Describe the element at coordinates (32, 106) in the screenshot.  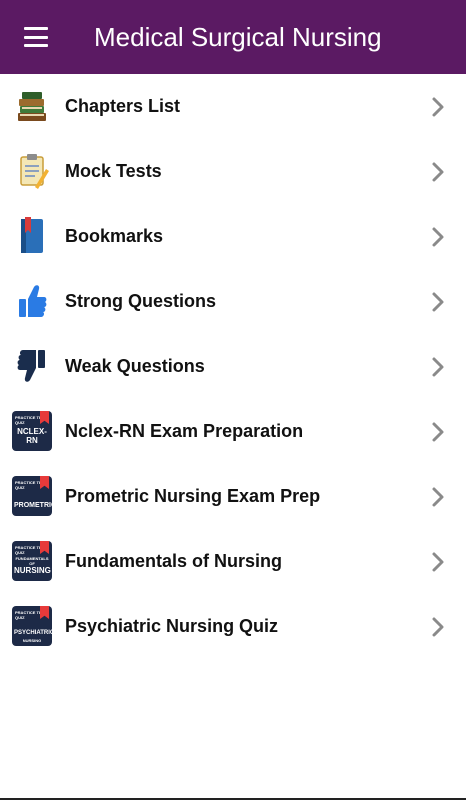
I see `books-icon` at that location.